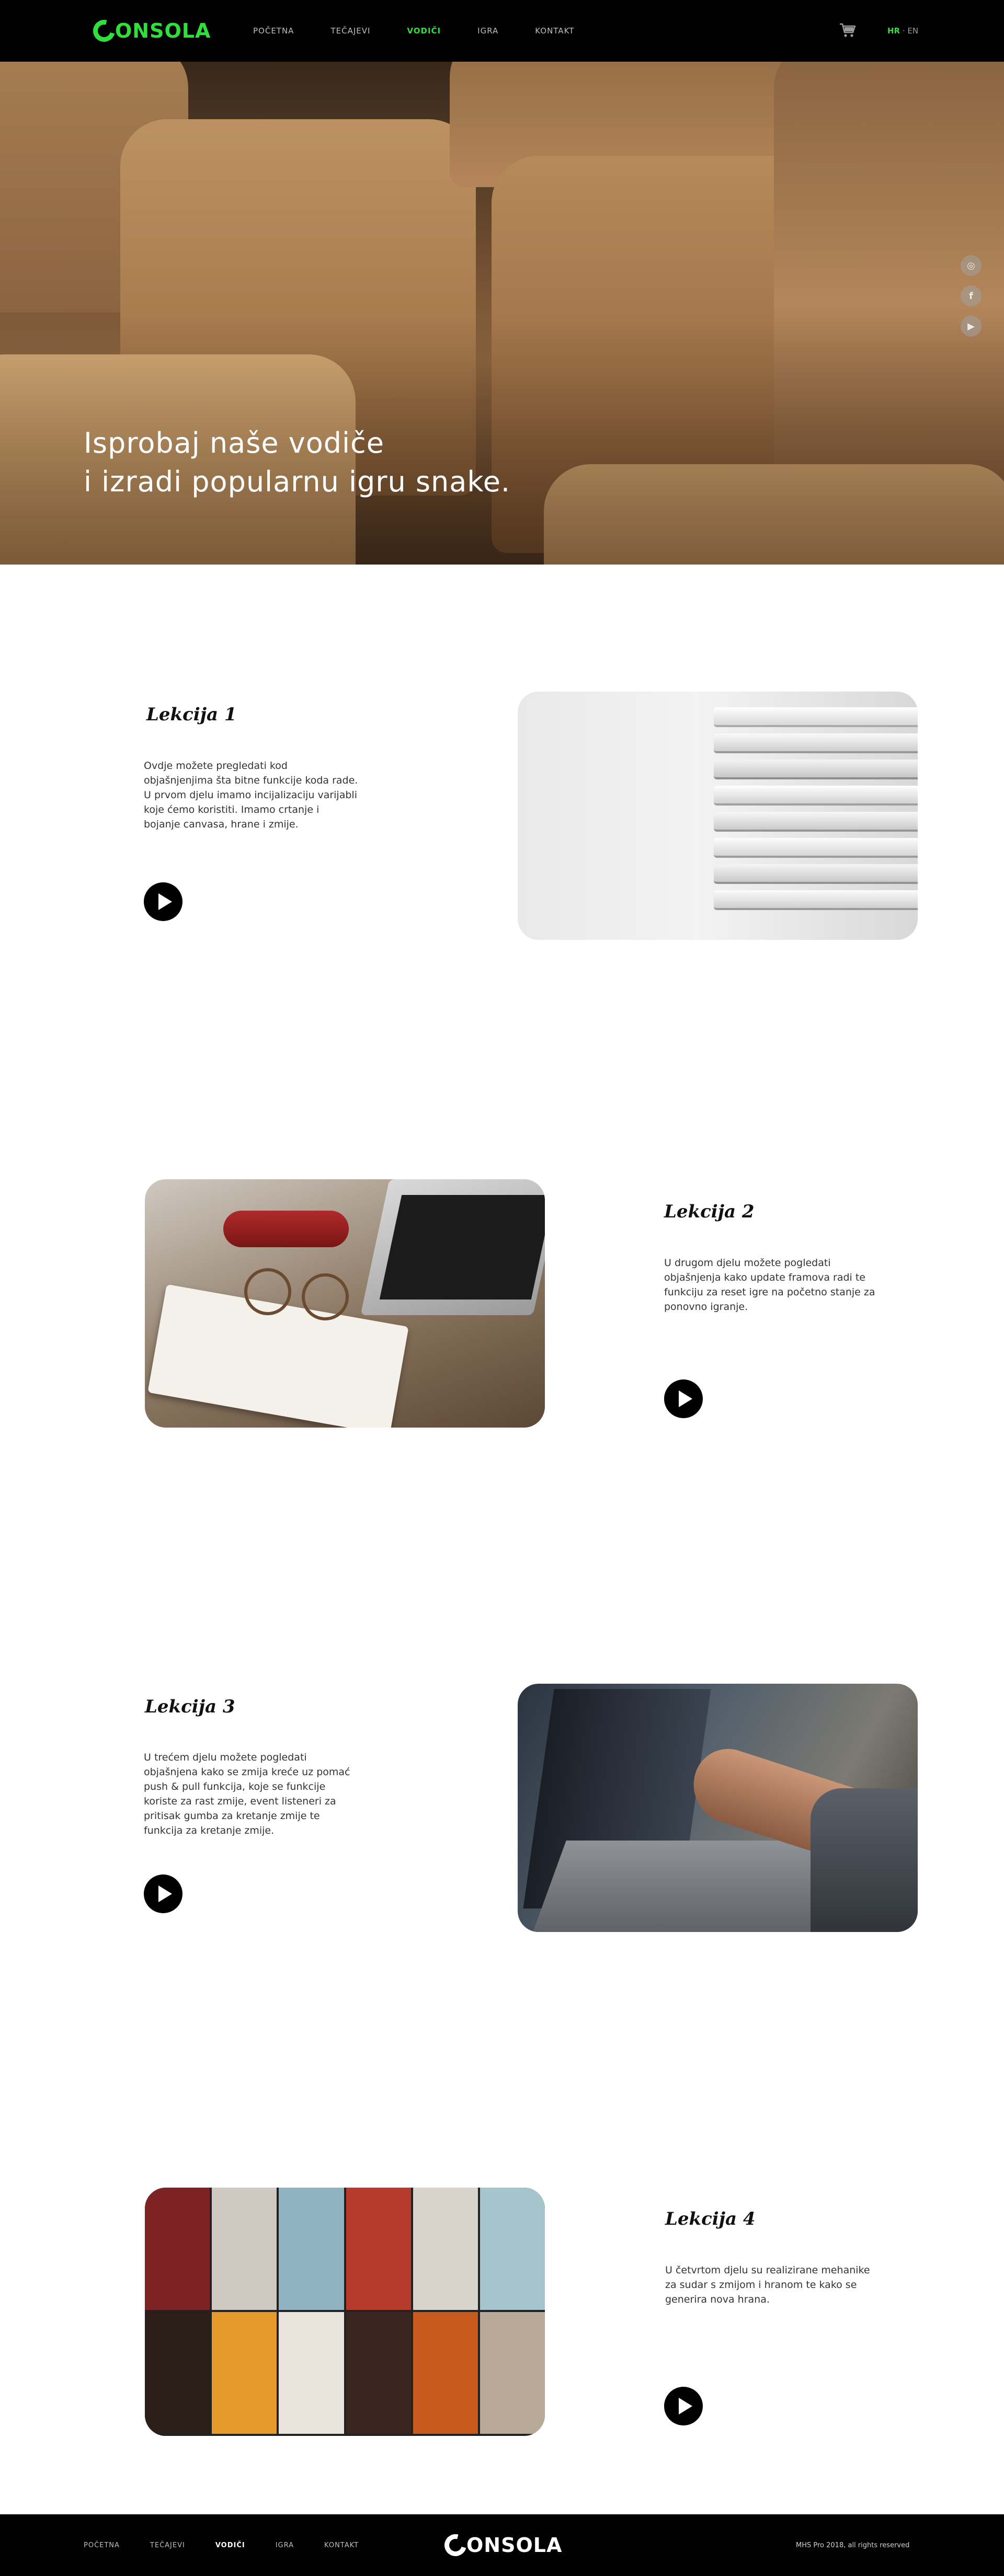 The width and height of the screenshot is (1004, 2576). What do you see at coordinates (718, 1808) in the screenshot?
I see `lesson-image-laptop` at bounding box center [718, 1808].